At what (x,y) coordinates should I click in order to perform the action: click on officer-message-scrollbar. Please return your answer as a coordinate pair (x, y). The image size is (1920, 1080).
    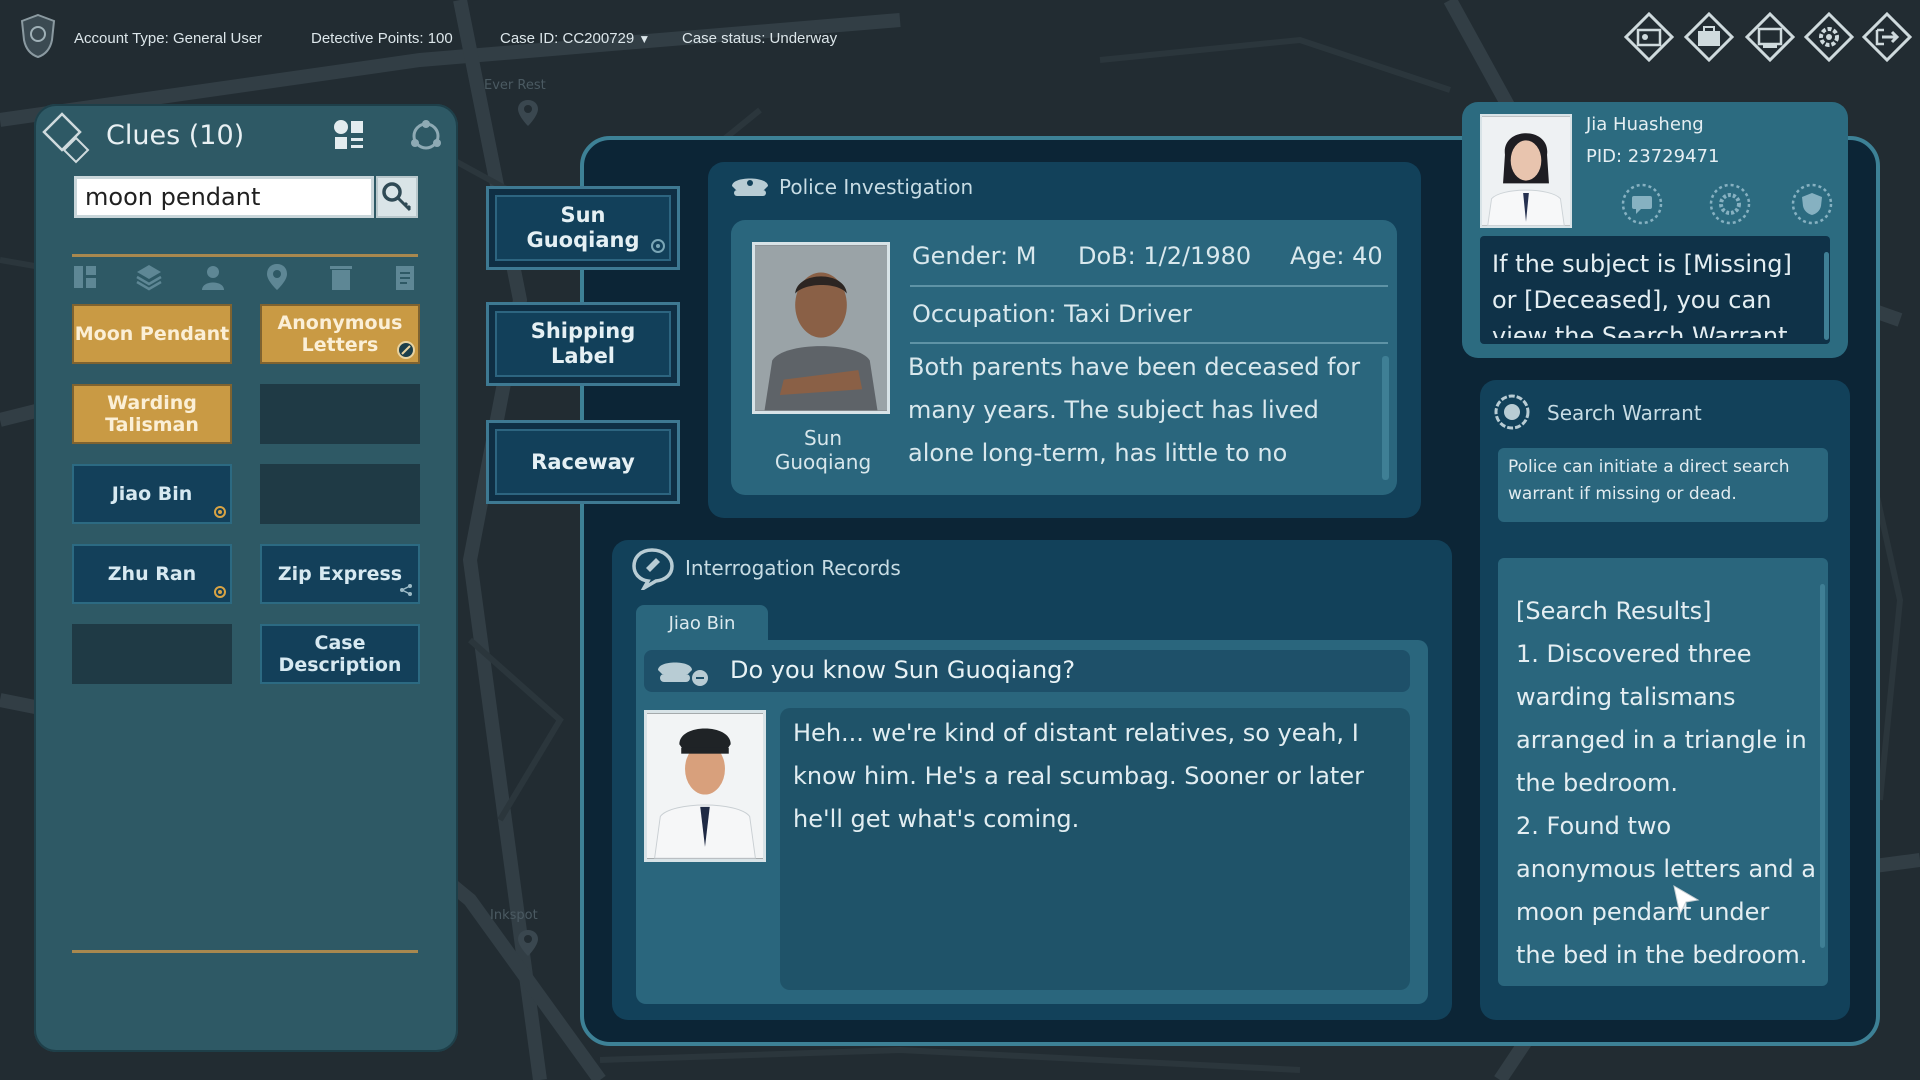
    Looking at the image, I should click on (1826, 296).